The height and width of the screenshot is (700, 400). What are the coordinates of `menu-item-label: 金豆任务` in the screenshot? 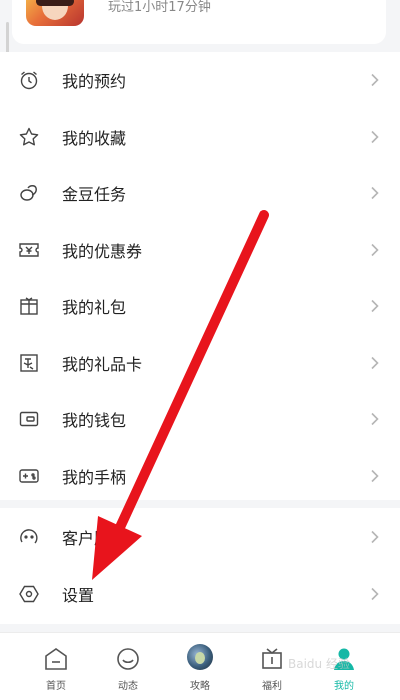 It's located at (94, 195).